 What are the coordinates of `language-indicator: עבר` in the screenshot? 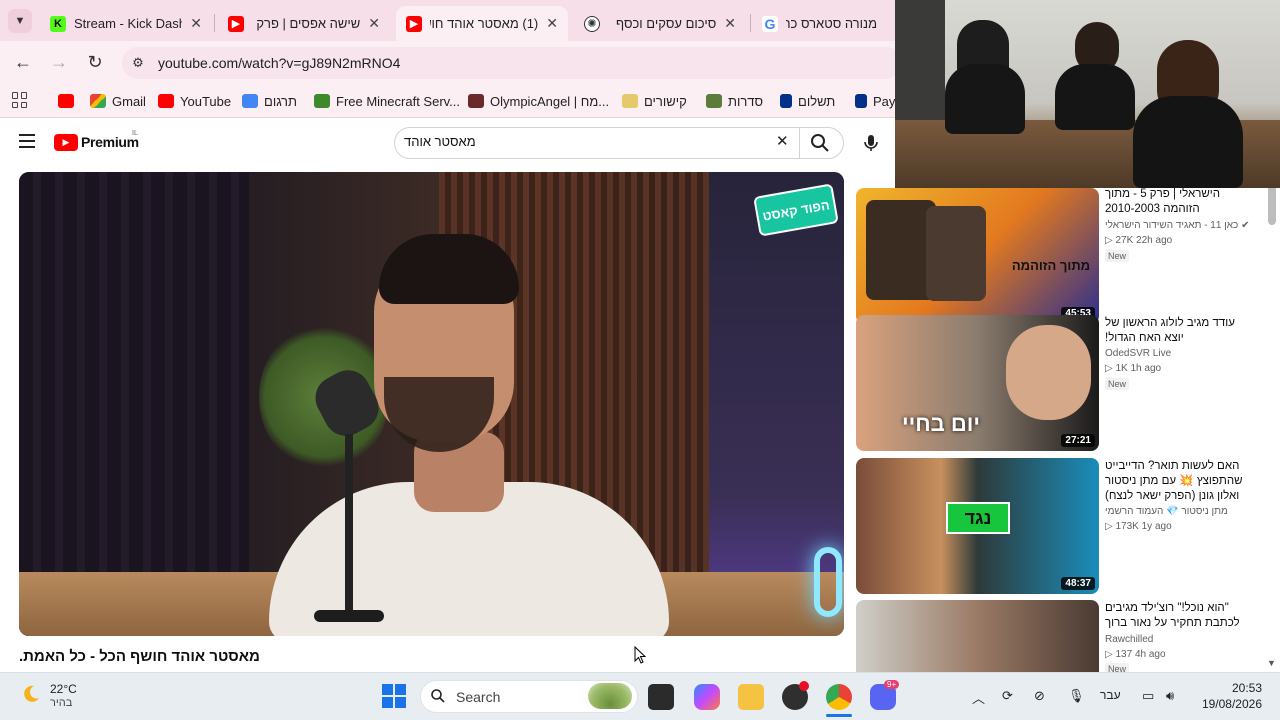 It's located at (1110, 695).